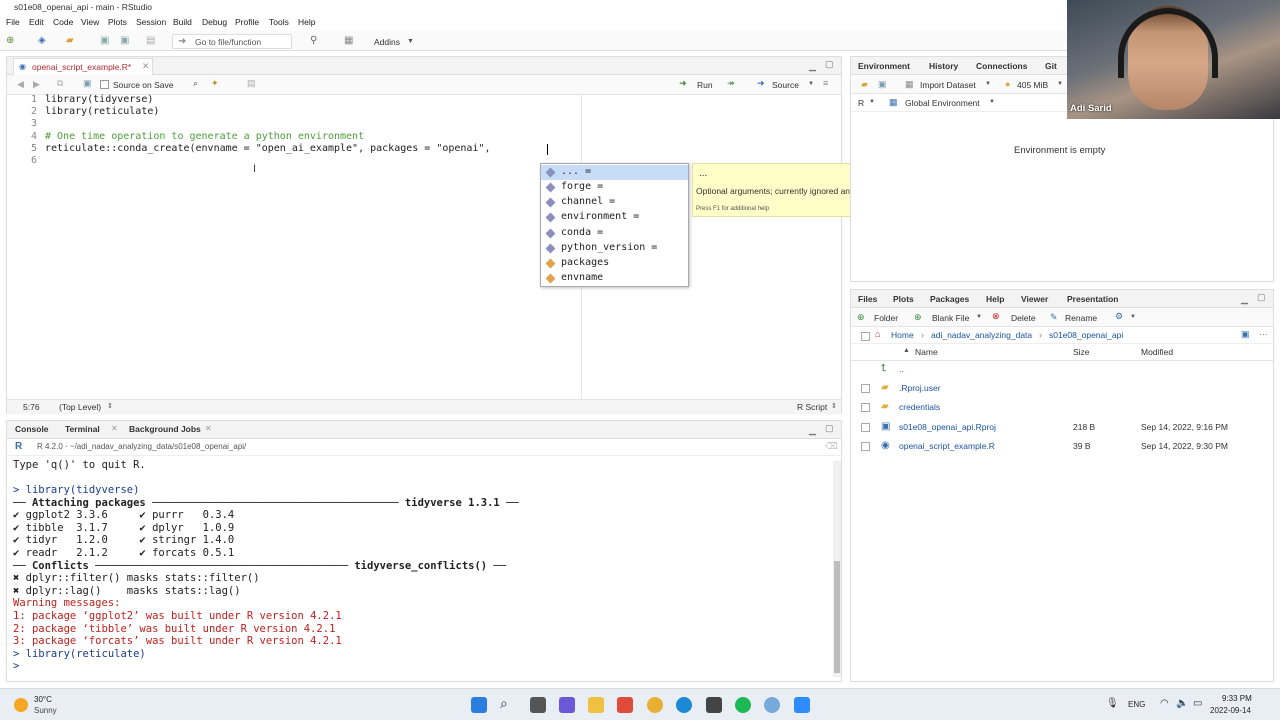 The width and height of the screenshot is (1280, 720). What do you see at coordinates (943, 66) in the screenshot?
I see `tab-history: History` at bounding box center [943, 66].